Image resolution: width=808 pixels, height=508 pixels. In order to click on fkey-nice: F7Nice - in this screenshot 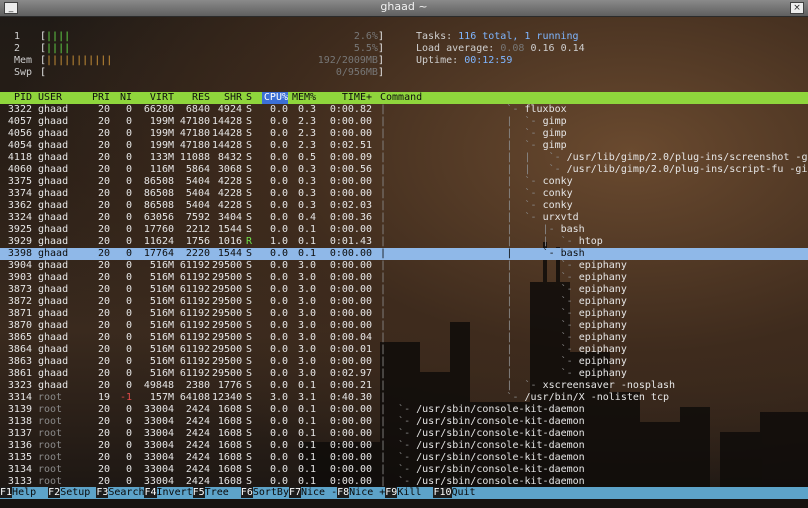, I will do `click(313, 493)`.